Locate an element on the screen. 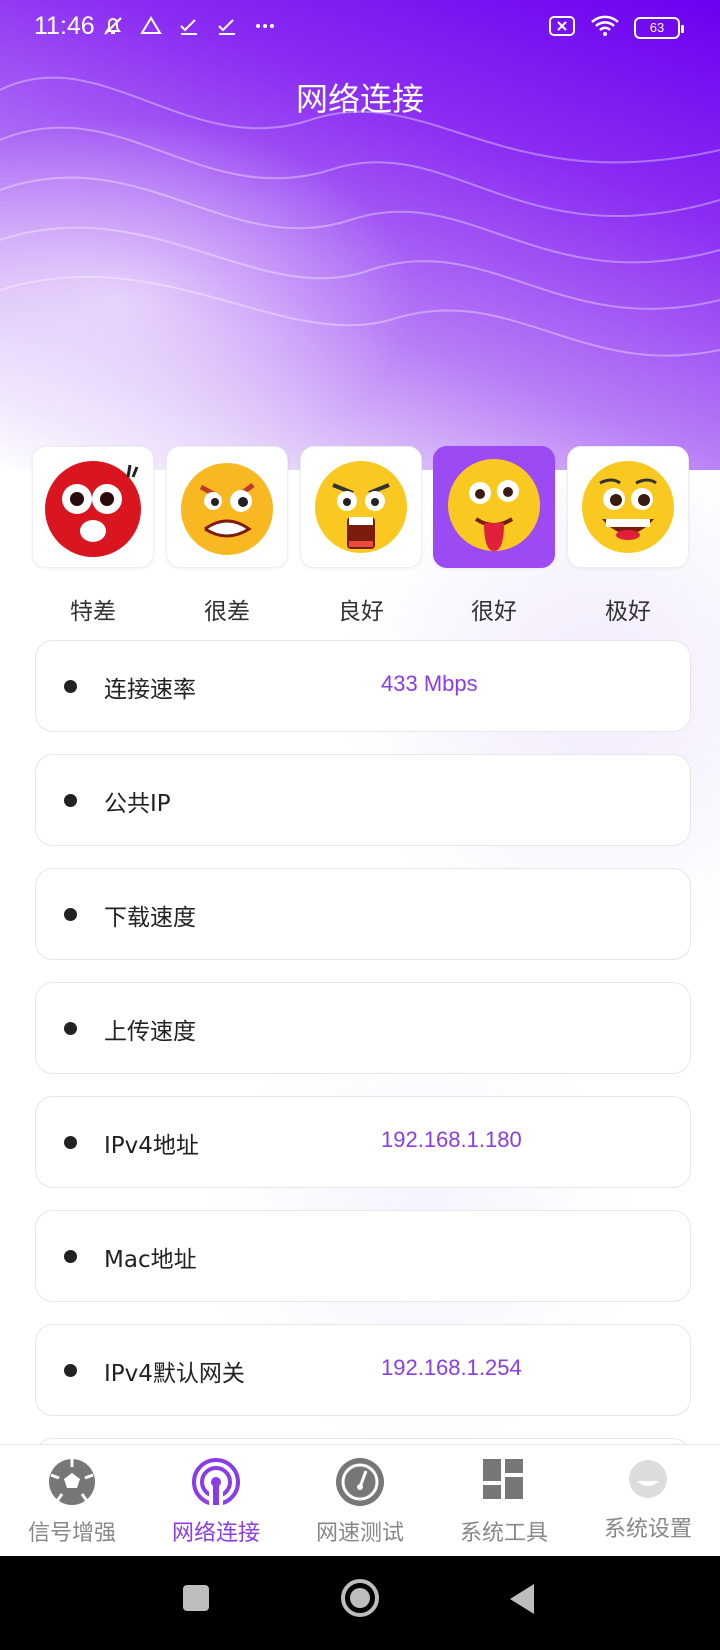 This screenshot has height=1650, width=720. wifi-icon is located at coordinates (605, 28).